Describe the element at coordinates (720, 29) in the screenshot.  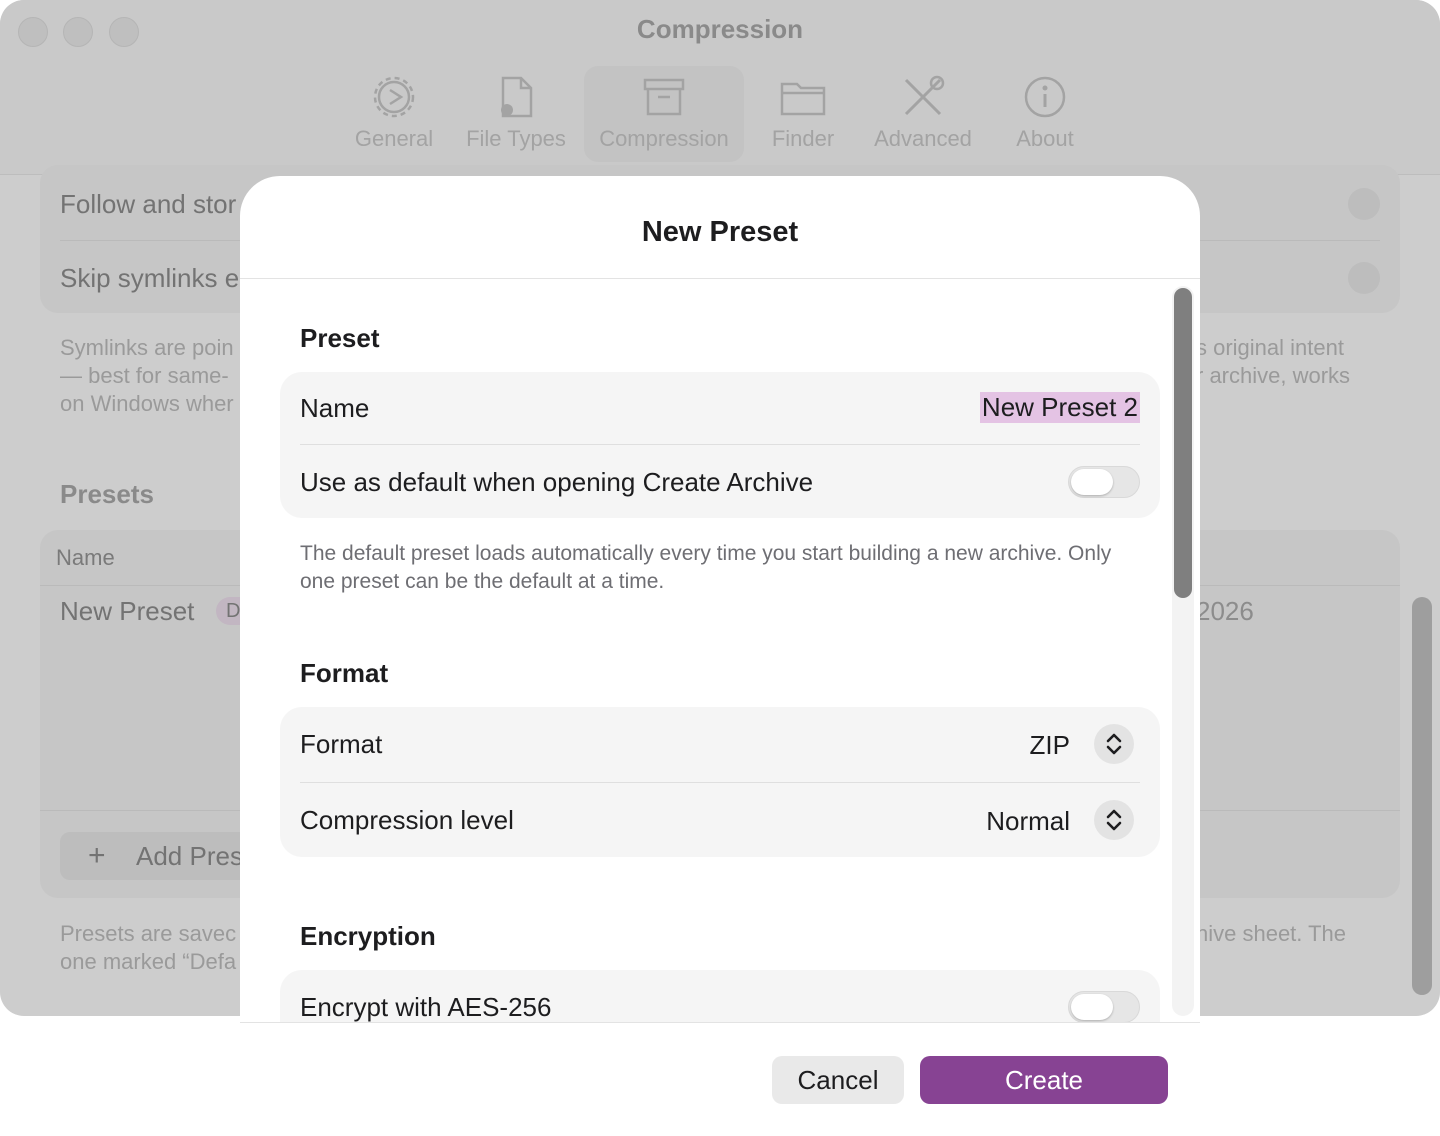
I see `window-title: Compression` at that location.